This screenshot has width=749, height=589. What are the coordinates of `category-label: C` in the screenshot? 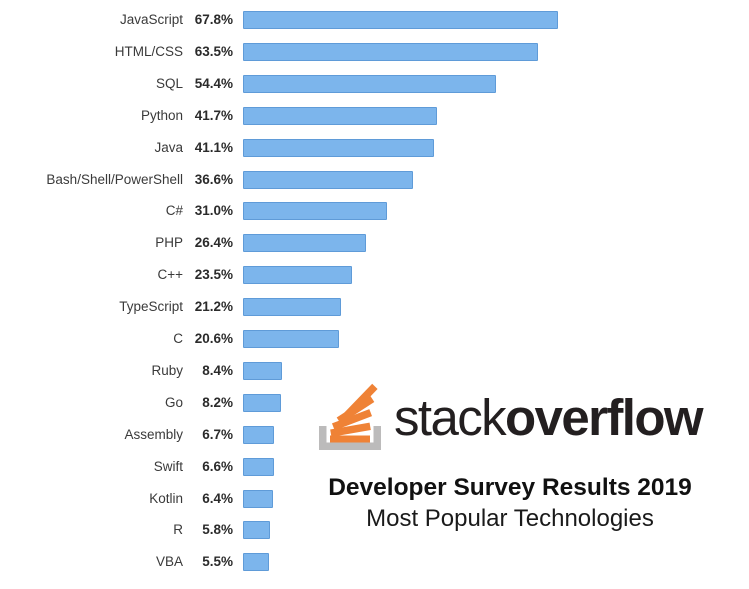 It's located at (178, 338).